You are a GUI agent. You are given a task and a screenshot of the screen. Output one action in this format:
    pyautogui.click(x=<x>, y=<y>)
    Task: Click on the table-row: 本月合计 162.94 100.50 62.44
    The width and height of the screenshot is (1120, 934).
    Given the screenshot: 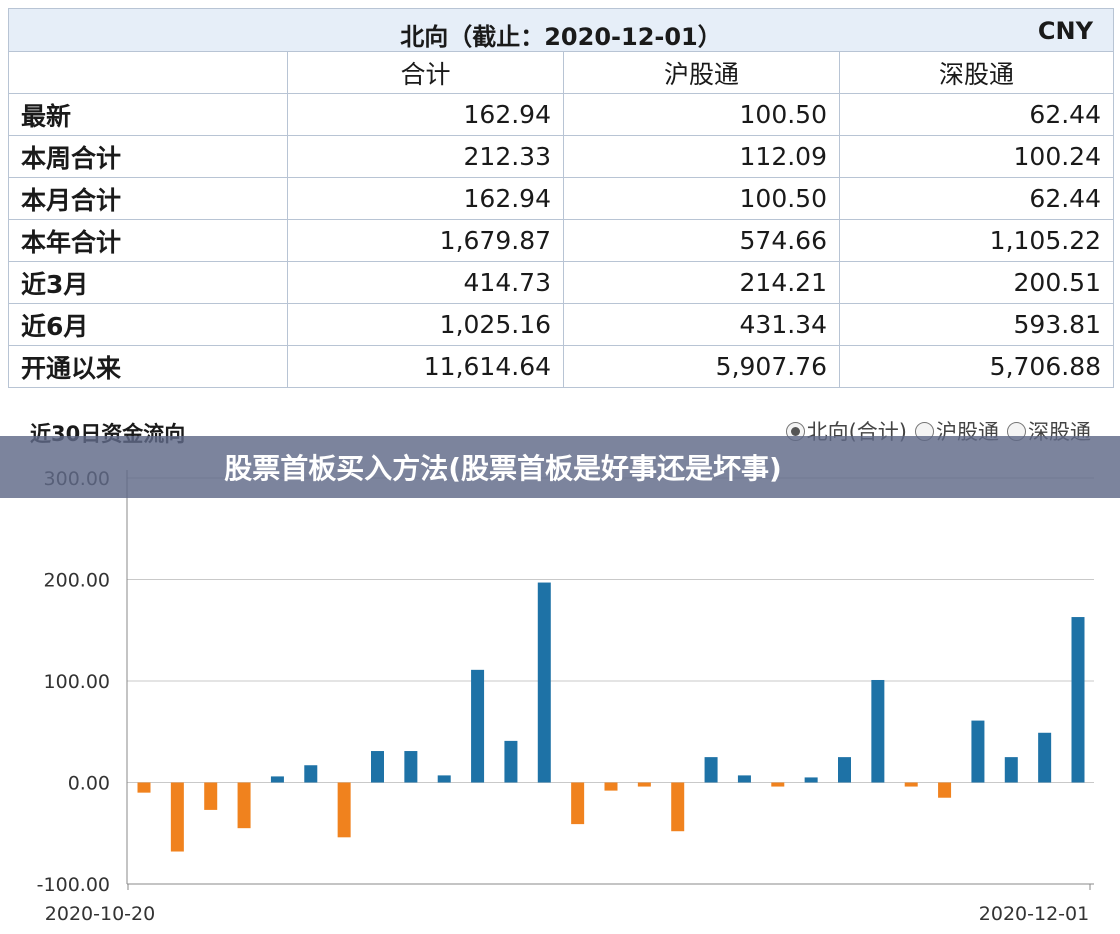 What is the action you would take?
    pyautogui.click(x=561, y=198)
    